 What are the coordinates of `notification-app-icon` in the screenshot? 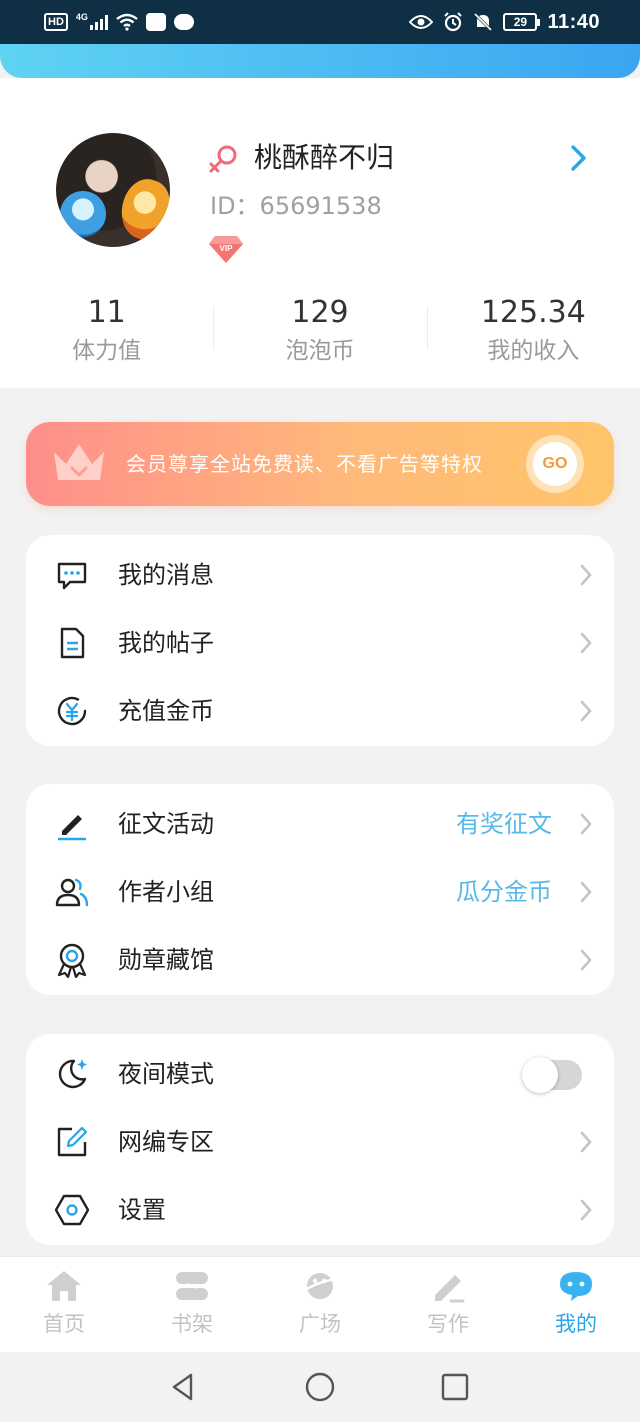 It's located at (155, 22).